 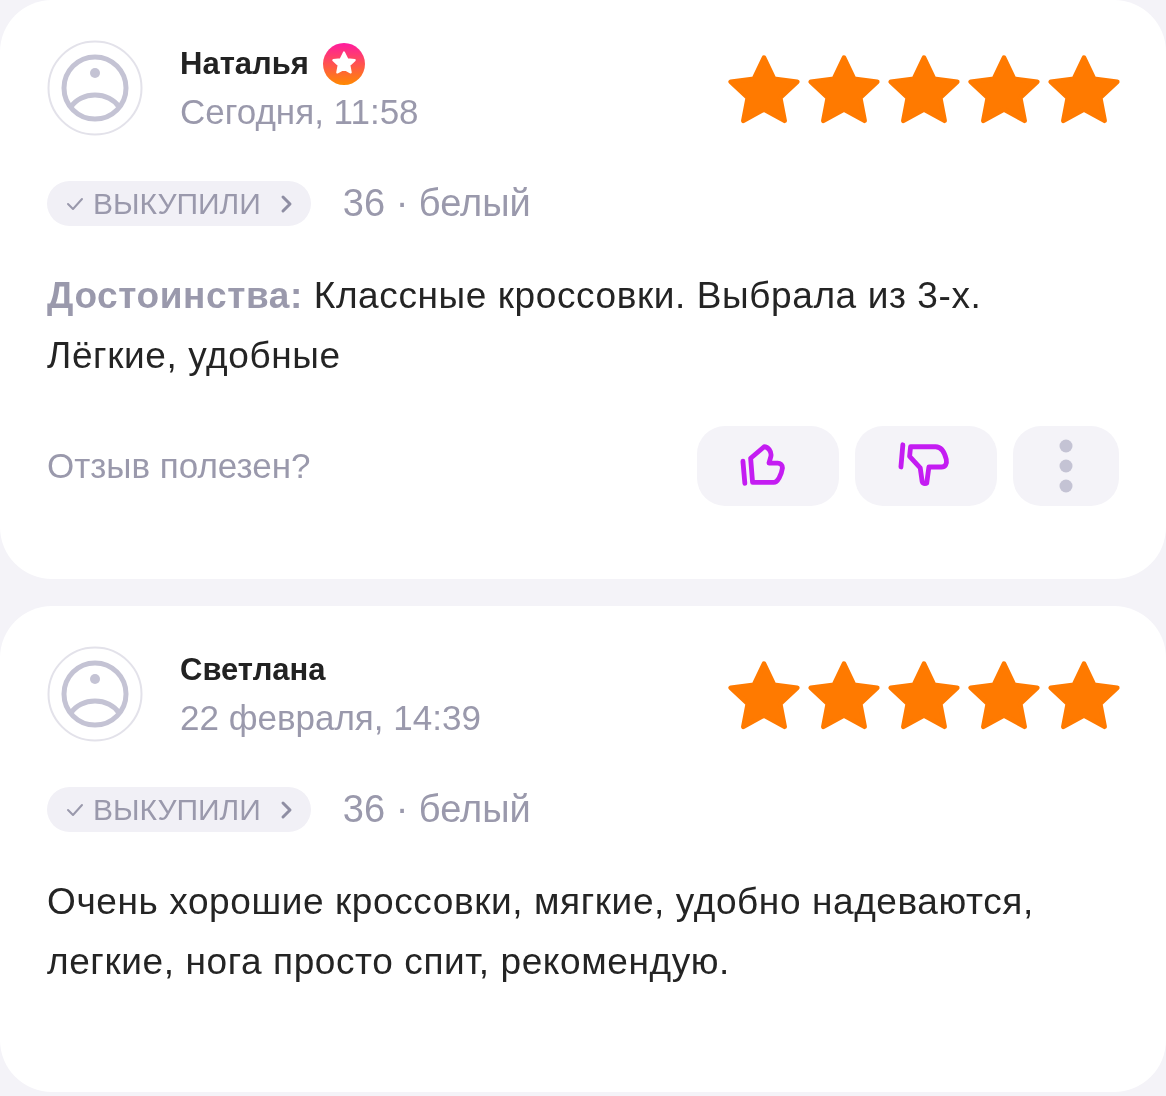 What do you see at coordinates (515, 326) in the screenshot?
I see `review-text: Достоинства: Классные кроссовки. Выбрала из 3-х. Лёгкие, удобные` at bounding box center [515, 326].